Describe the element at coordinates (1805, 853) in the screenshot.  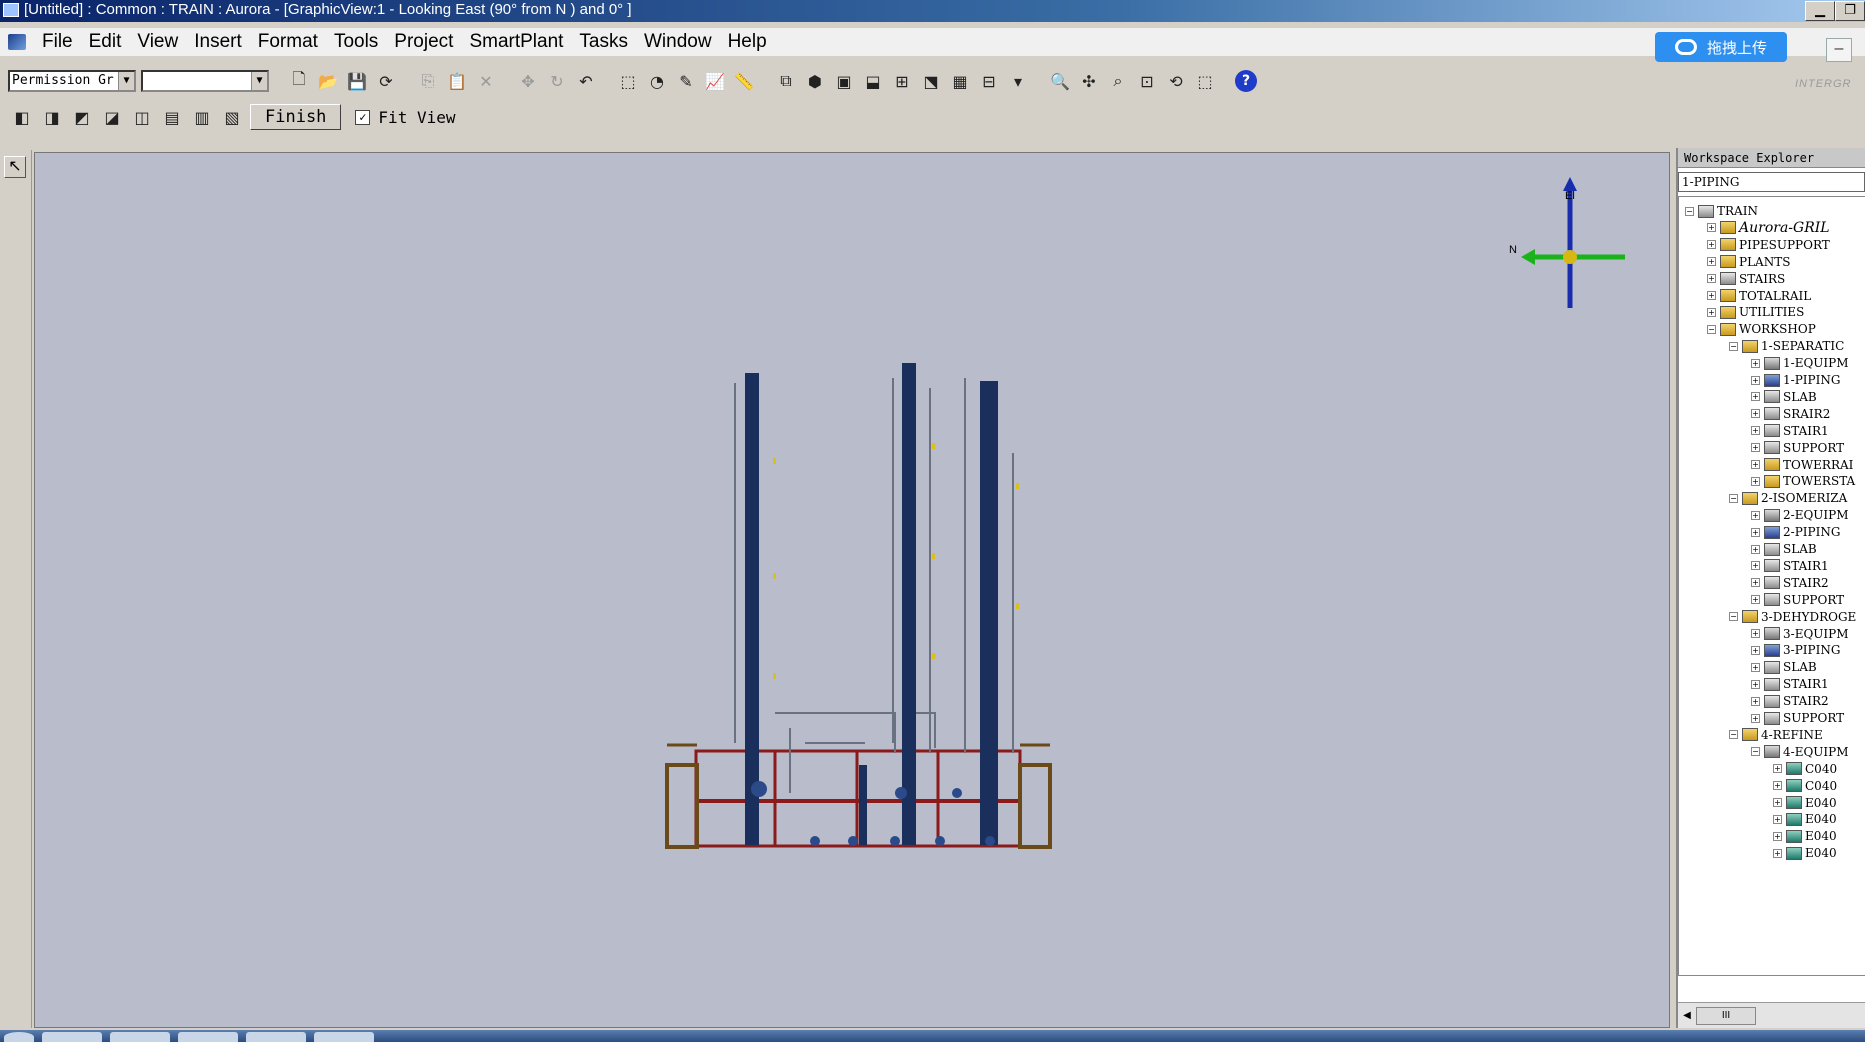
I see `tree-node: + E040` at that location.